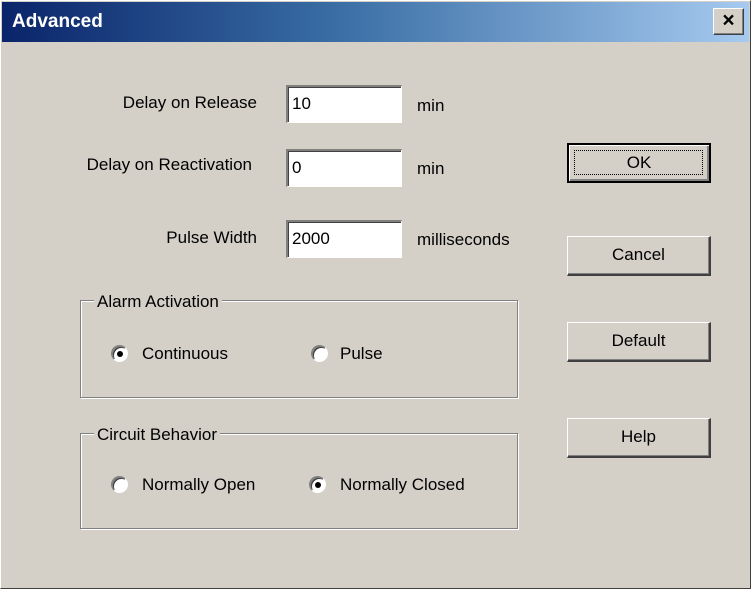  I want to click on continuous-label: Continuous, so click(185, 354).